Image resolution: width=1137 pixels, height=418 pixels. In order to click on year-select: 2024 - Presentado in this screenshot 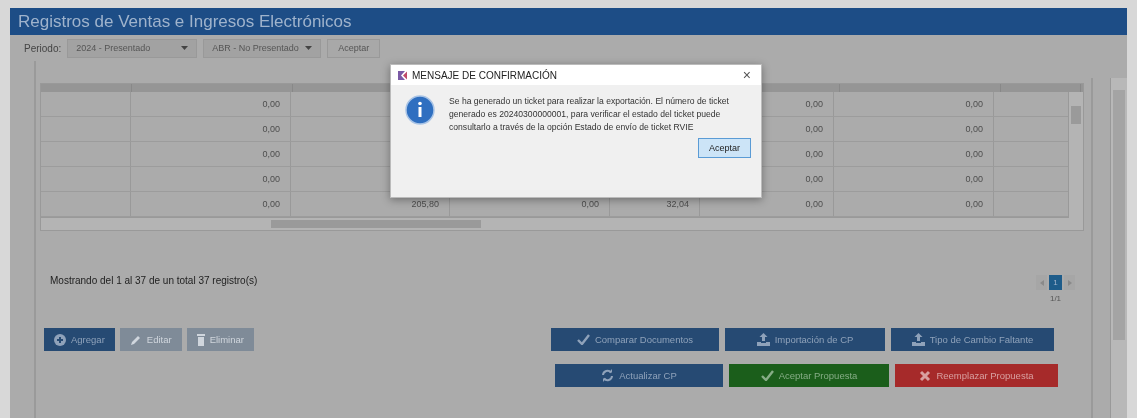, I will do `click(132, 48)`.